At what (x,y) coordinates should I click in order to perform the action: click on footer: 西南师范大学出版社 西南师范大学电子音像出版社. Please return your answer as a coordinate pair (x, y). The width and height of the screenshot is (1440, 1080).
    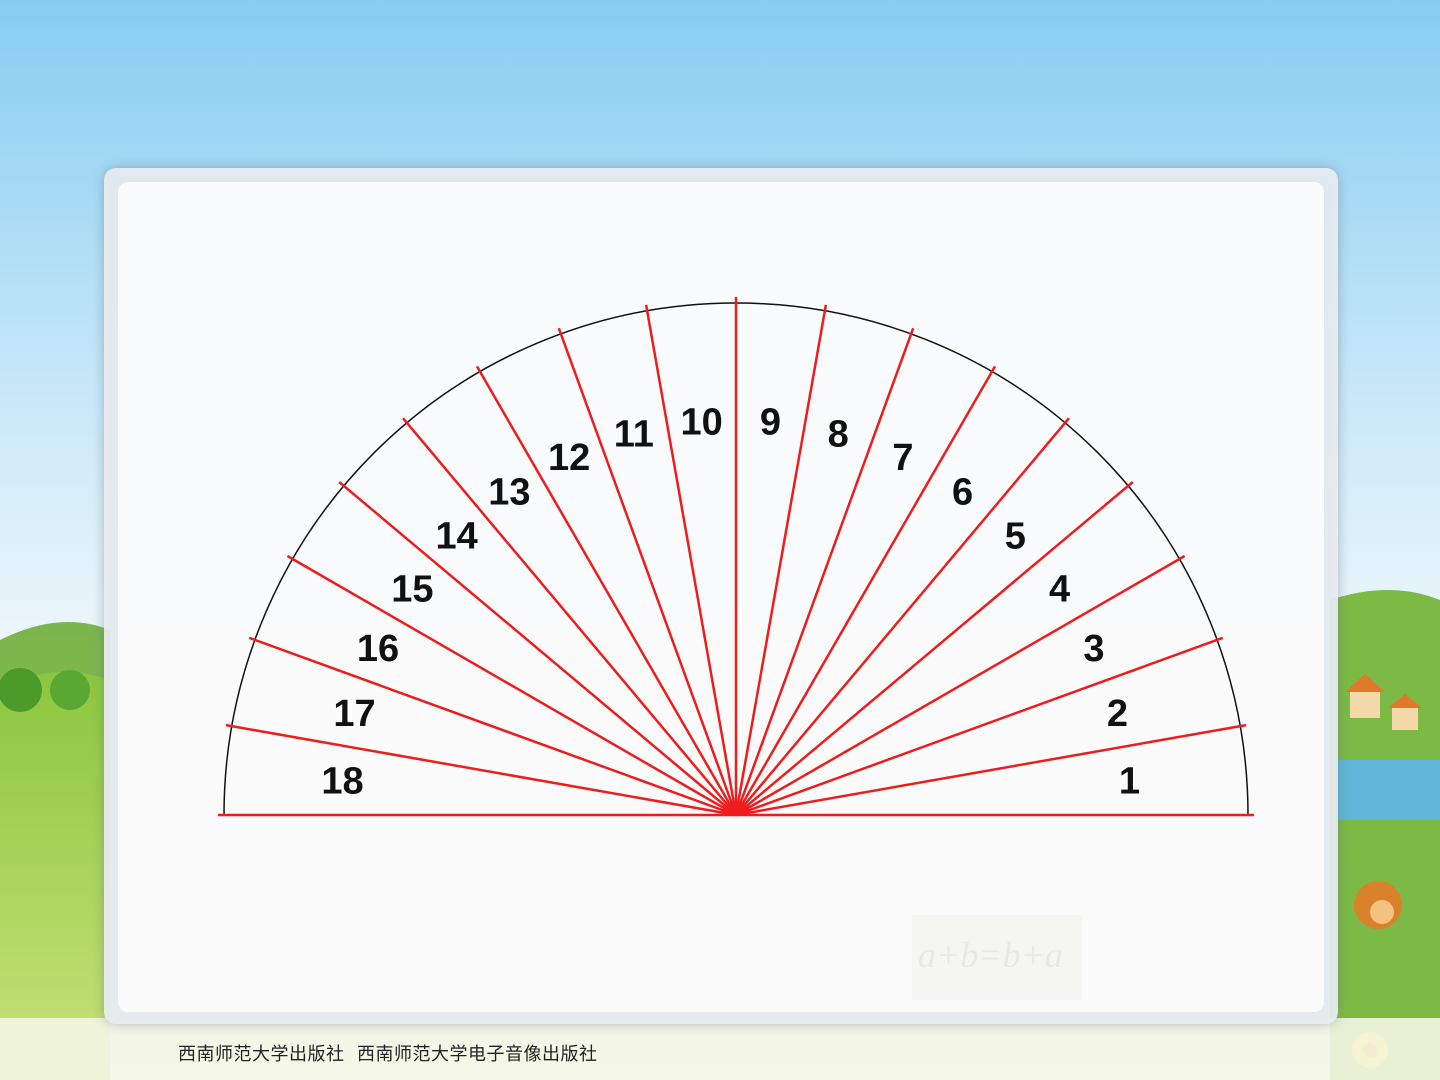
    Looking at the image, I should click on (387, 1053).